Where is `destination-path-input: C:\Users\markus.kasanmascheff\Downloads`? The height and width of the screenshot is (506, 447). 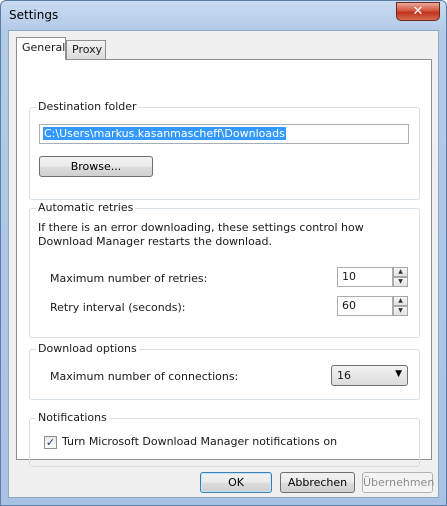 destination-path-input: C:\Users\markus.kasanmascheff\Downloads is located at coordinates (224, 134).